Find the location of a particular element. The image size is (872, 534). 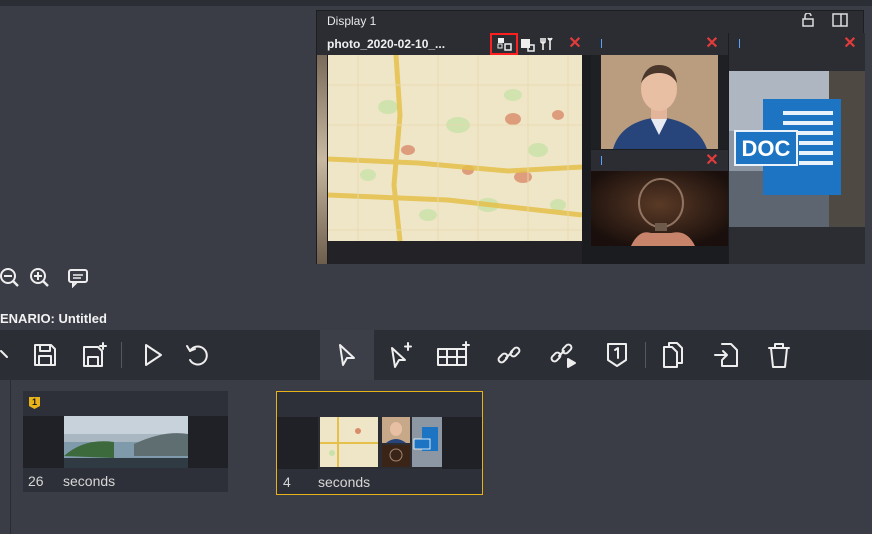

copy-icon is located at coordinates (673, 355).